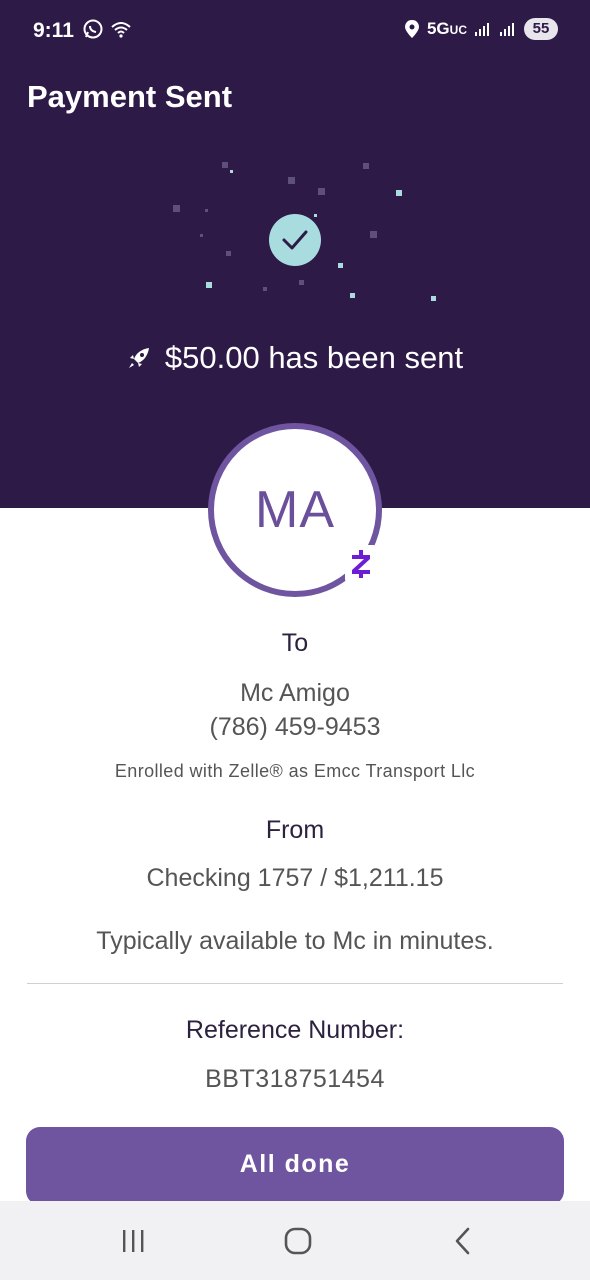  I want to click on network-type: 5GUC, so click(446, 28).